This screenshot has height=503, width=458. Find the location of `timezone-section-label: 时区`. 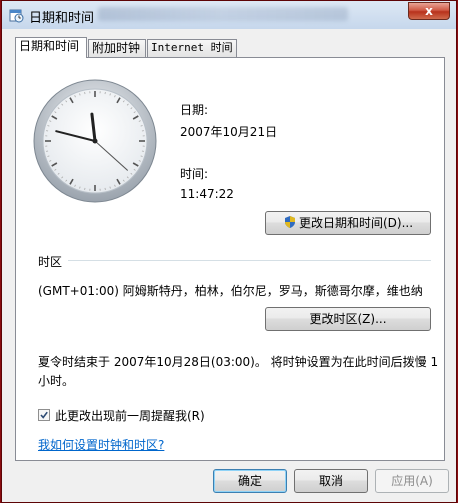

timezone-section-label: 时区 is located at coordinates (50, 262).